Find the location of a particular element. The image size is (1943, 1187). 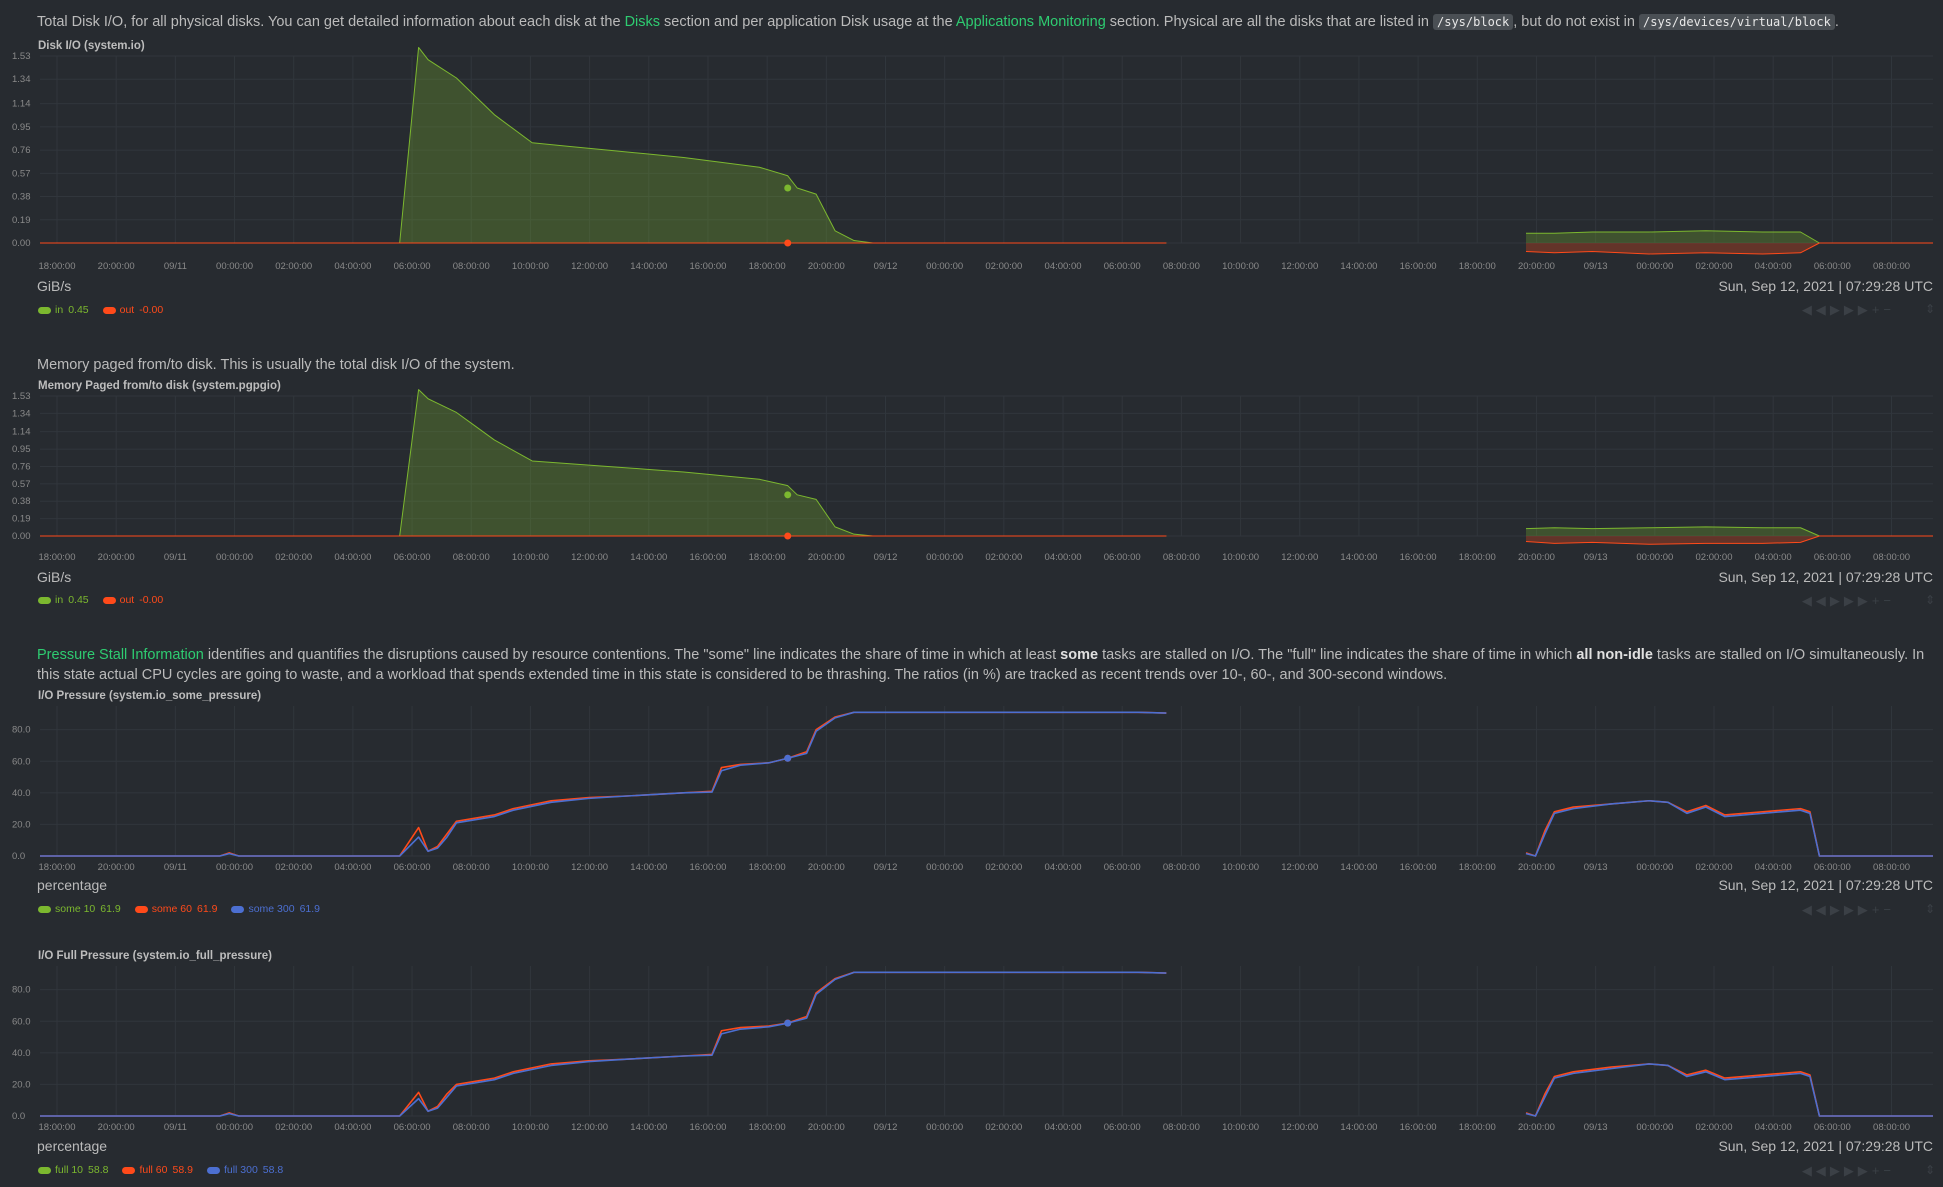

x-tick-label: 04:00:00 is located at coordinates (352, 1127).